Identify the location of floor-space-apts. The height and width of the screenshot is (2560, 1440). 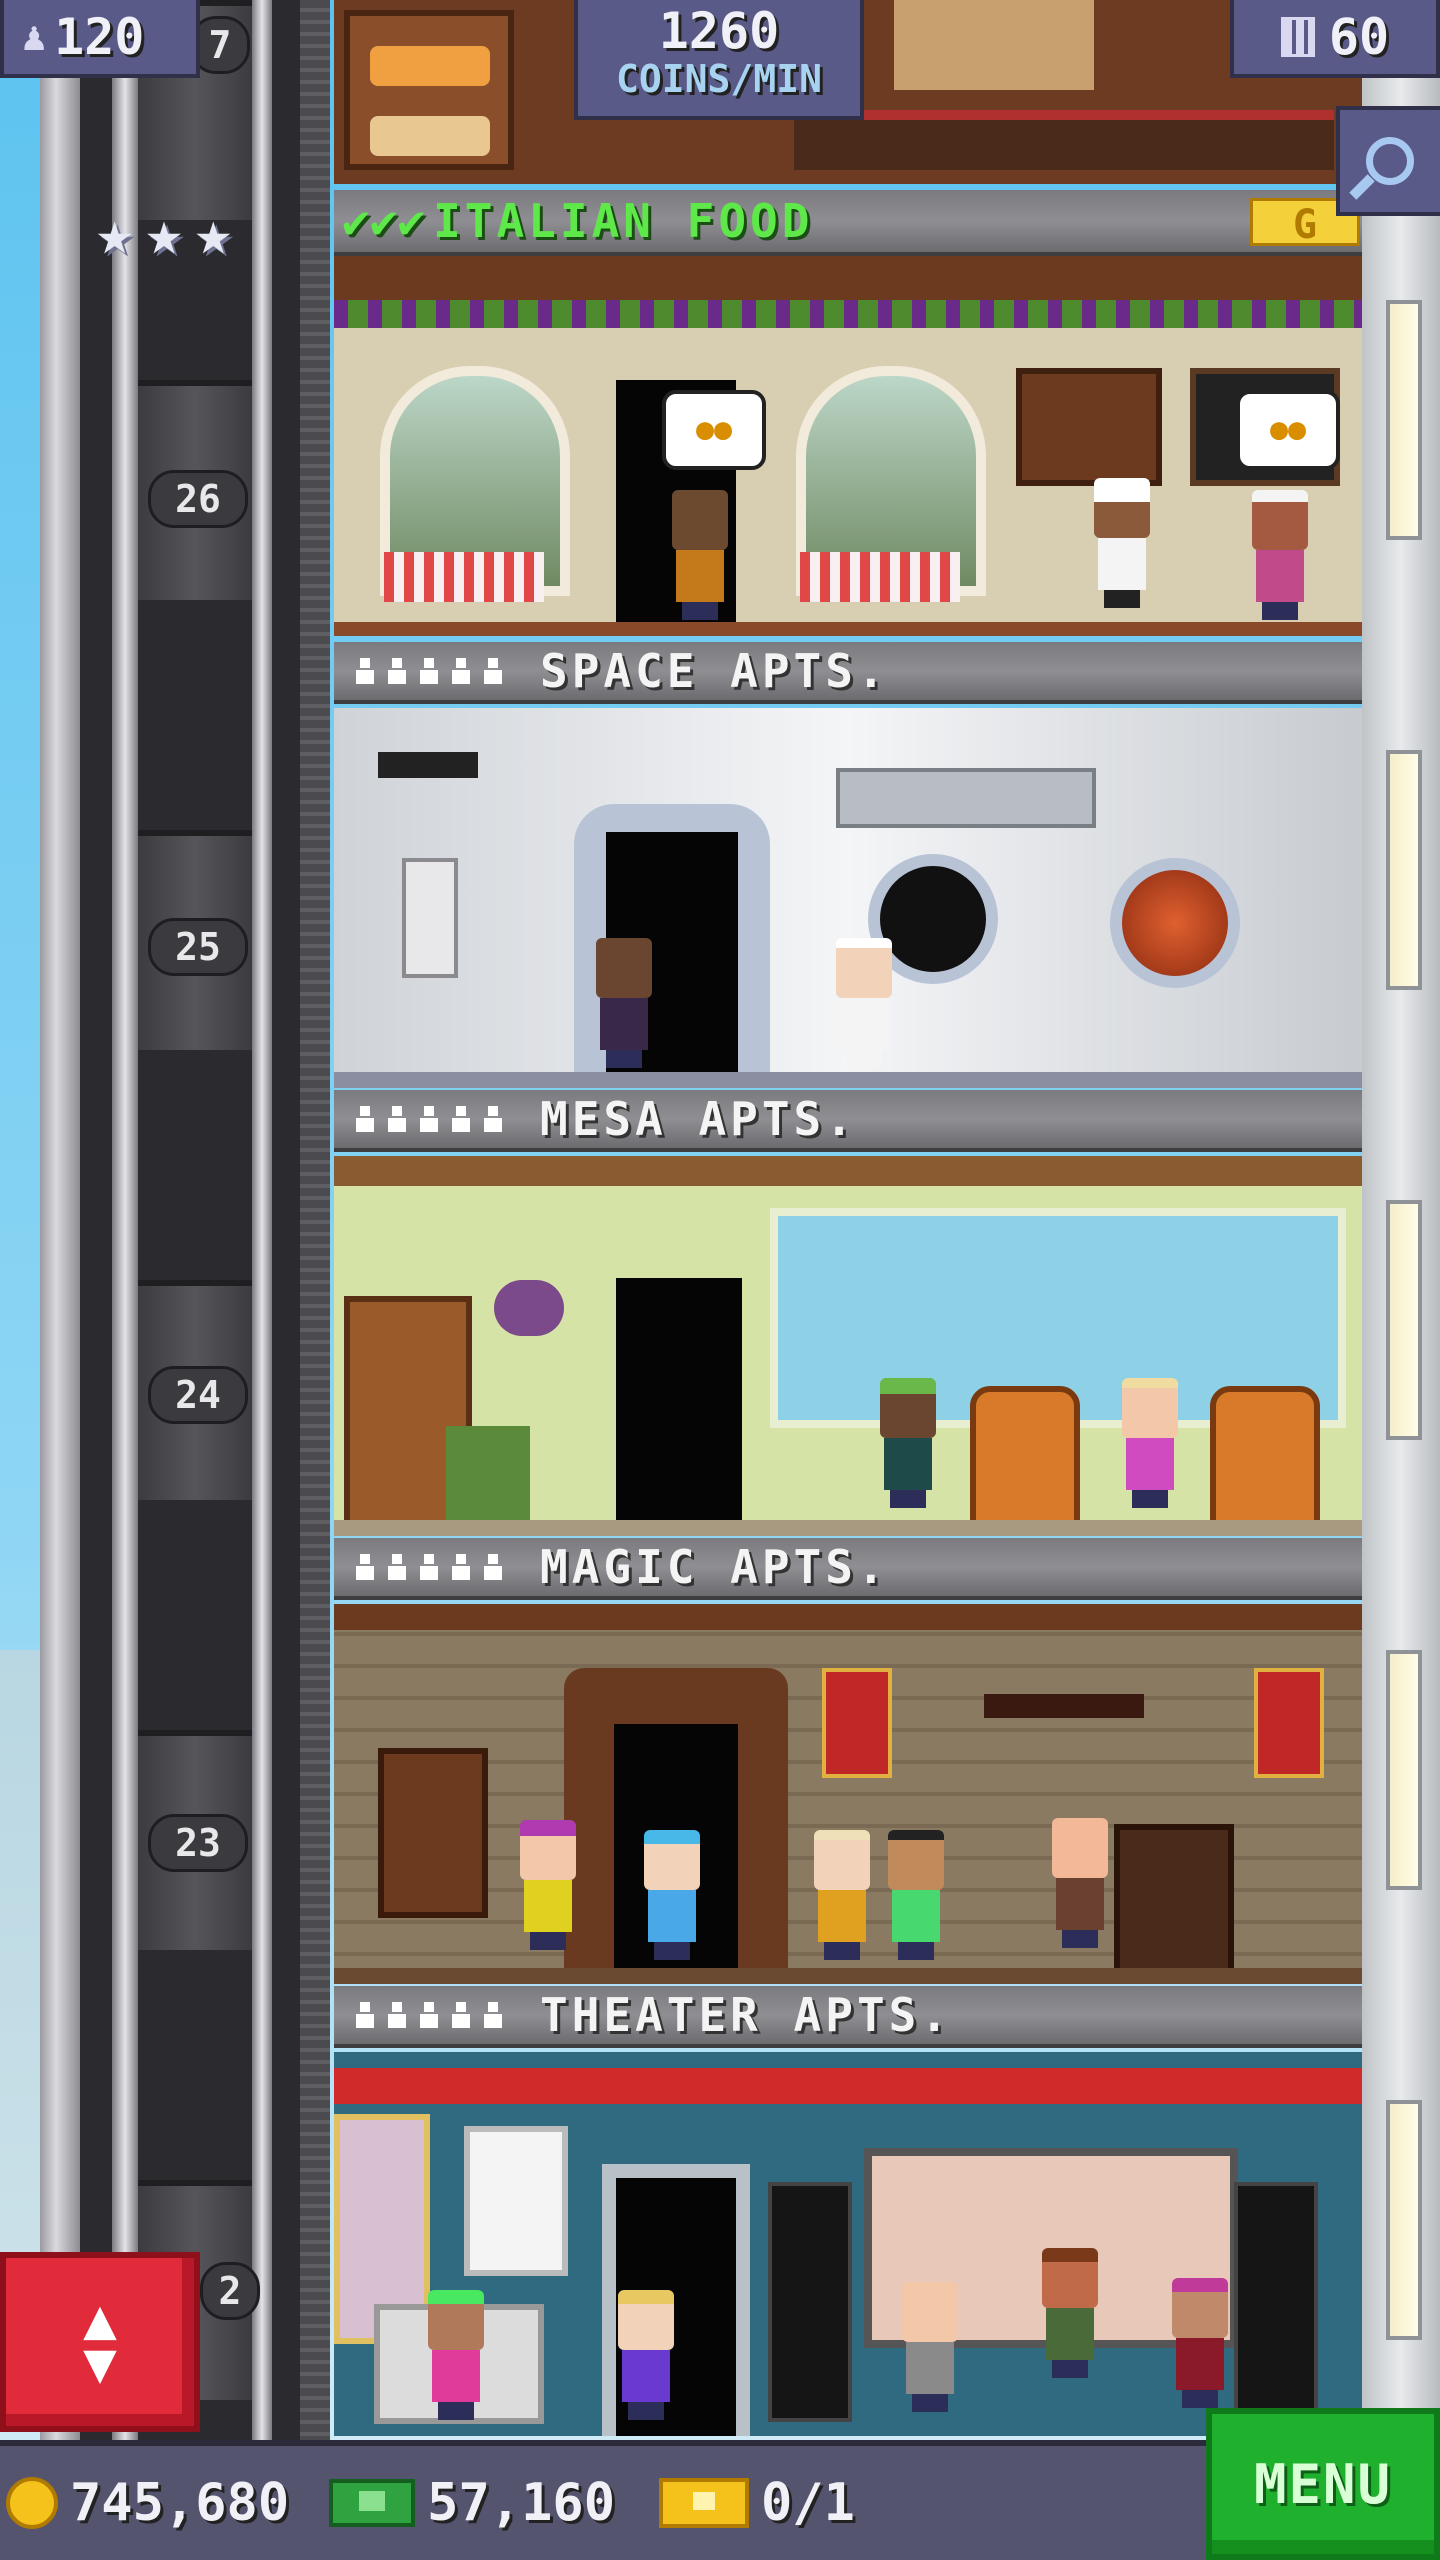
(848, 898).